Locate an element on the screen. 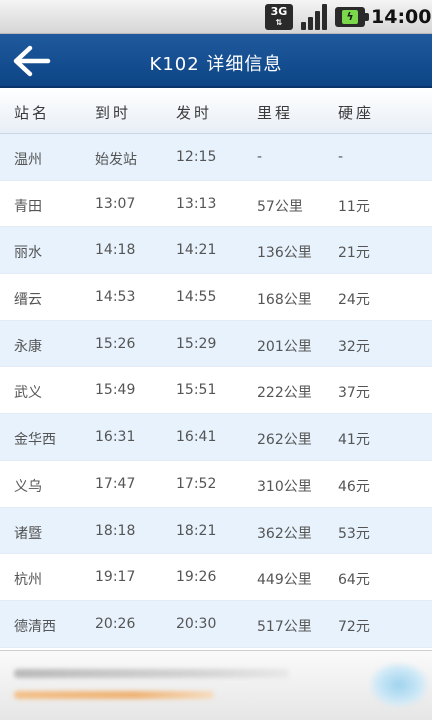 Image resolution: width=432 pixels, height=720 pixels. table-row: 金华西 16:31 16:41 262公里 41元 is located at coordinates (216, 437).